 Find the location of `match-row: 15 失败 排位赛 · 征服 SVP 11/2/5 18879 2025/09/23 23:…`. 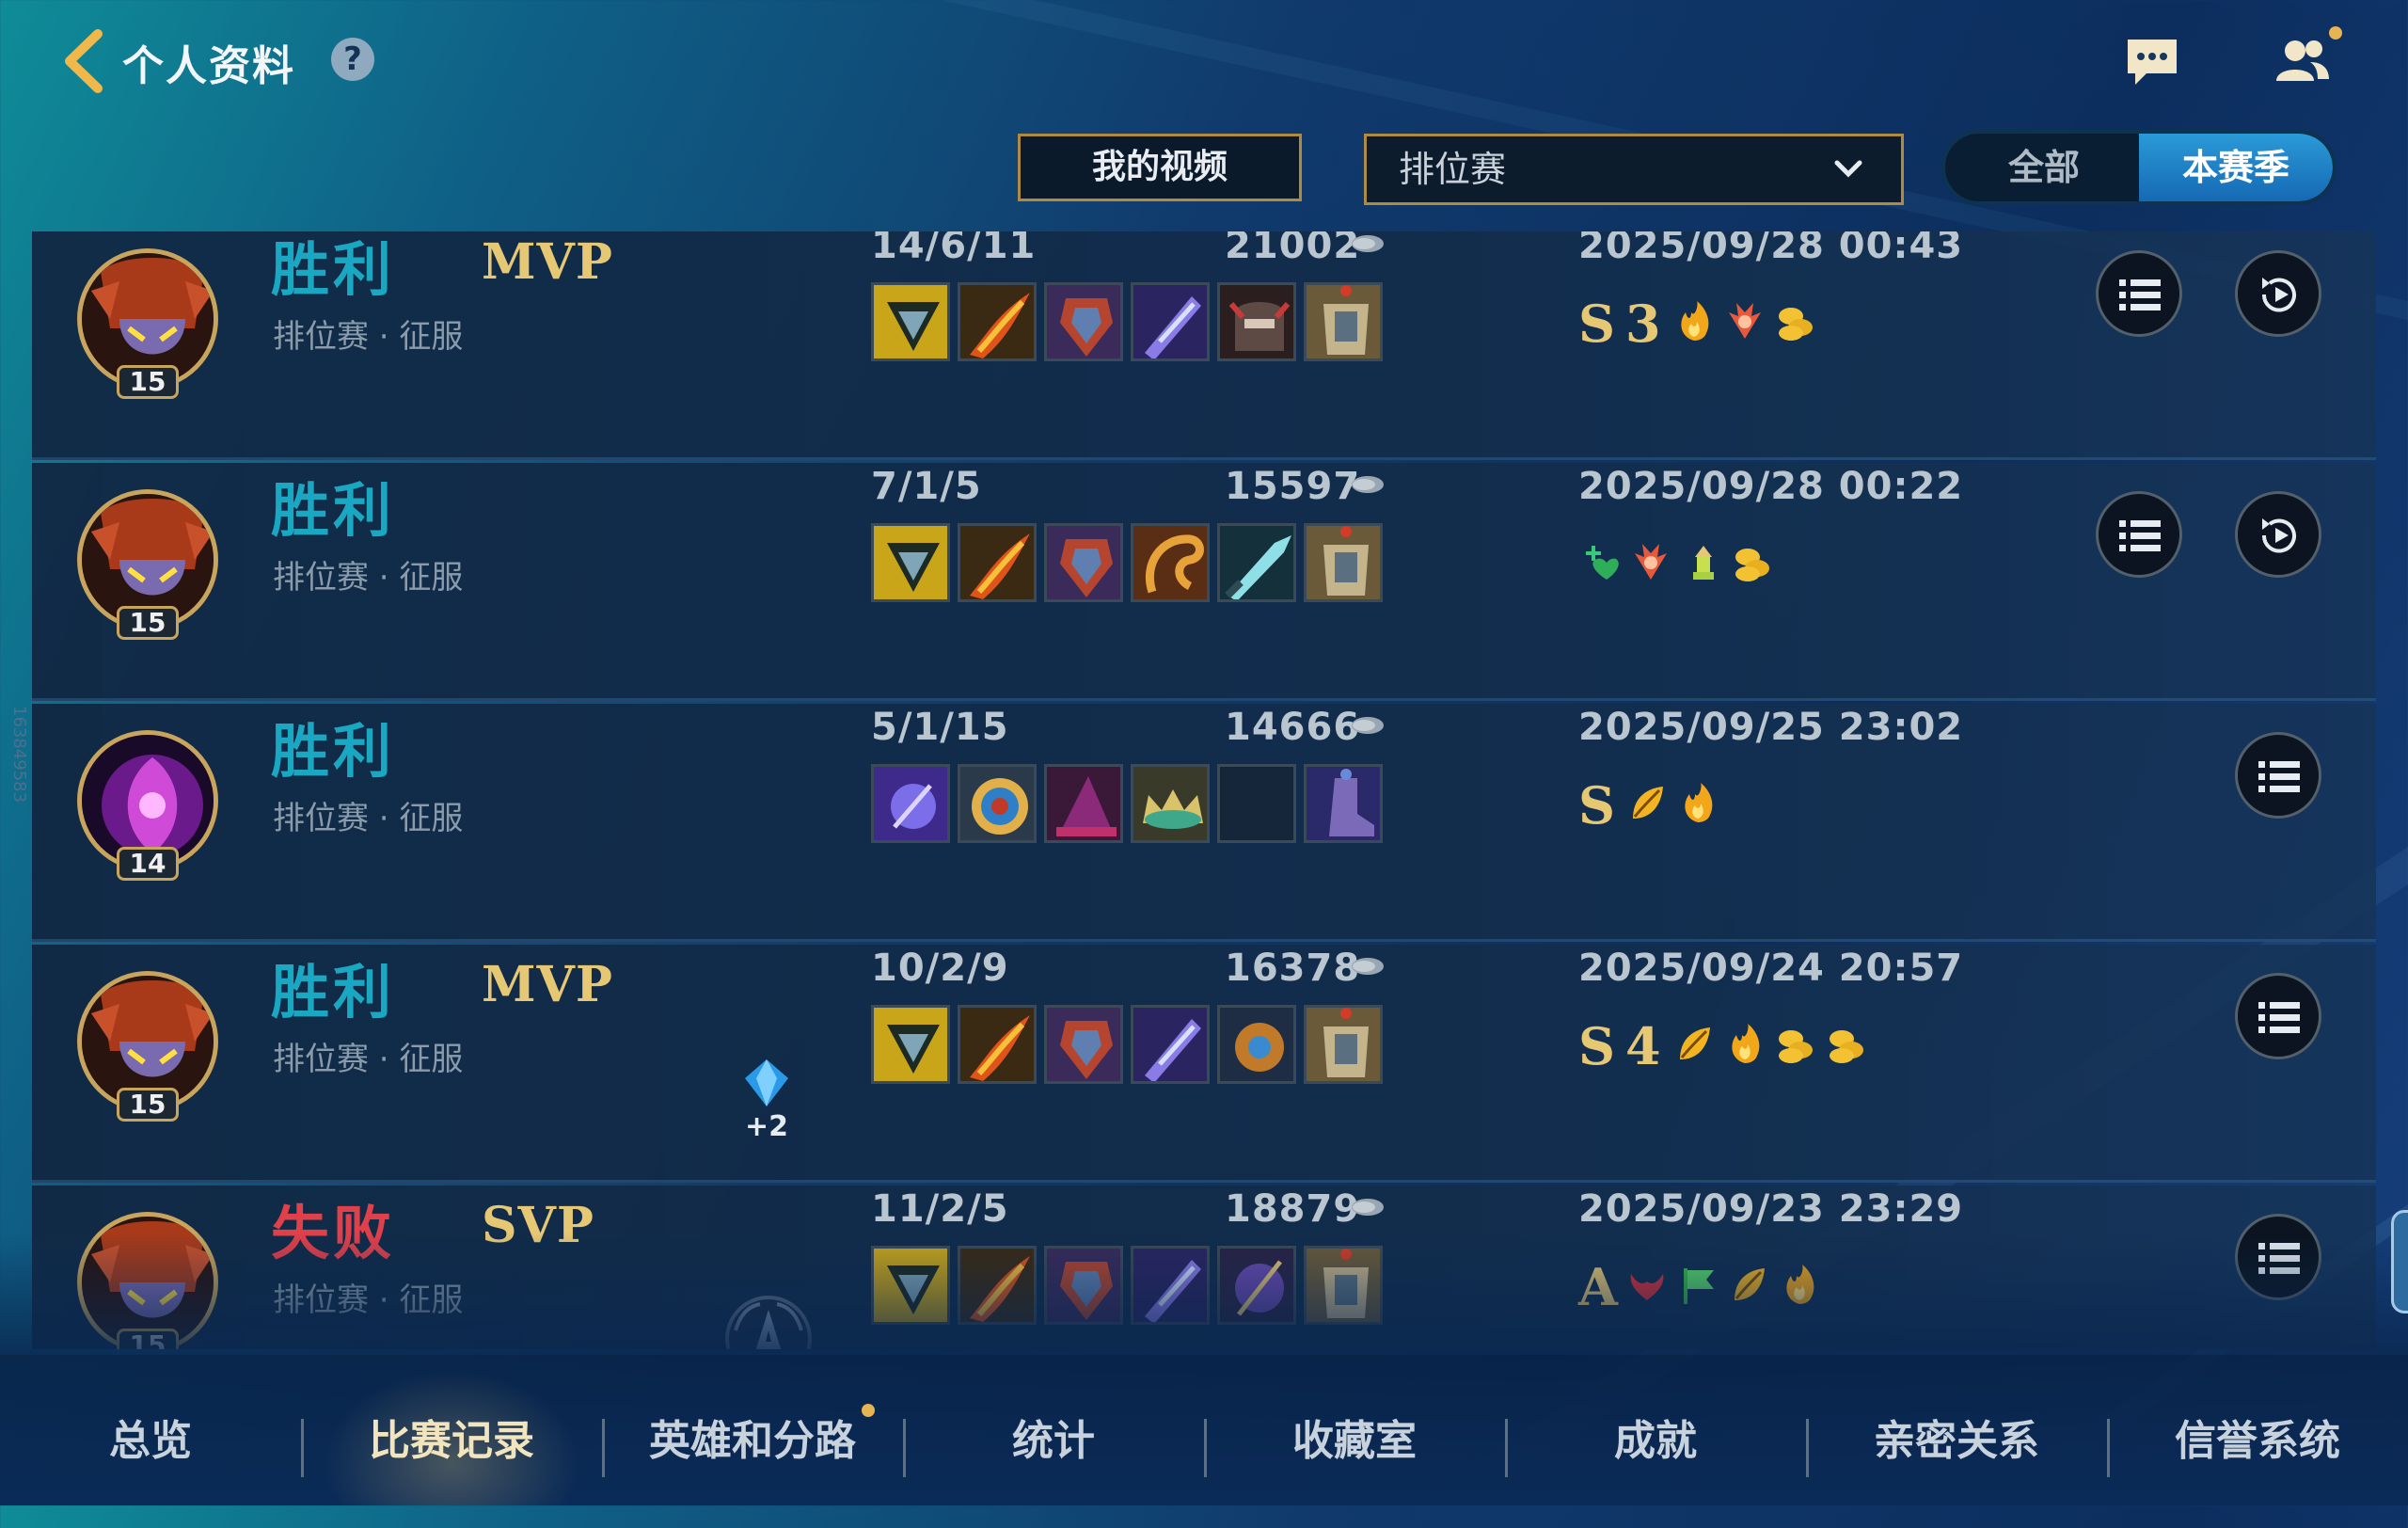

match-row: 15 失败 排位赛 · 征服 SVP 11/2/5 18879 2025/09/23 23:… is located at coordinates (1204, 1267).